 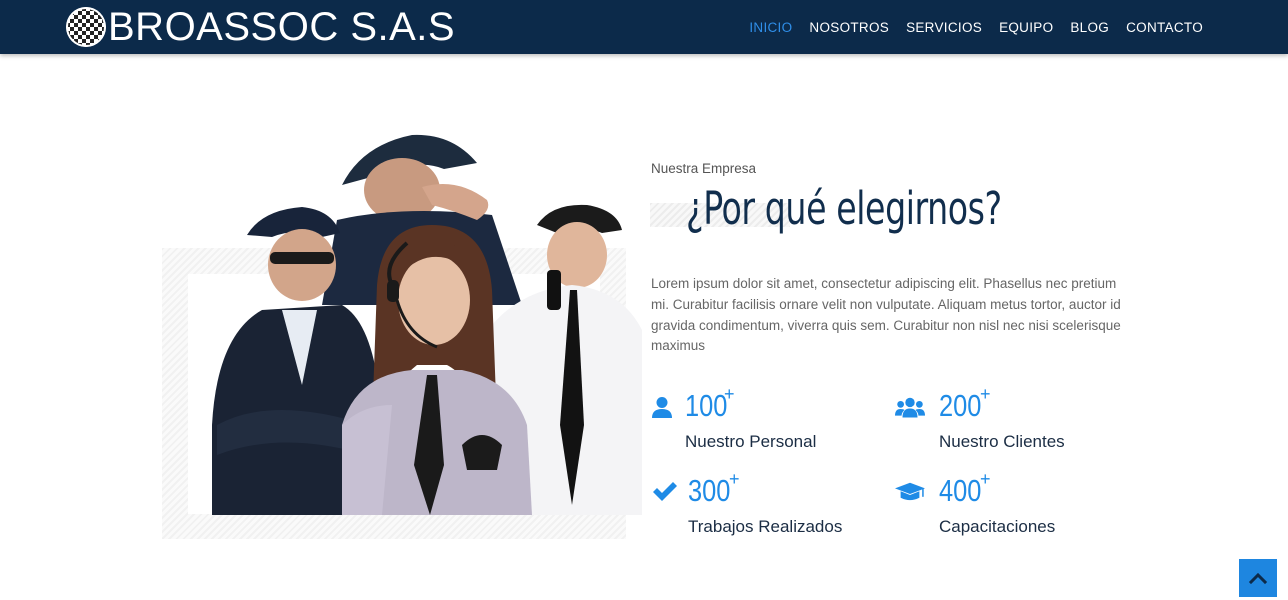 What do you see at coordinates (944, 27) in the screenshot?
I see `nav-servicios: SERVICIOS` at bounding box center [944, 27].